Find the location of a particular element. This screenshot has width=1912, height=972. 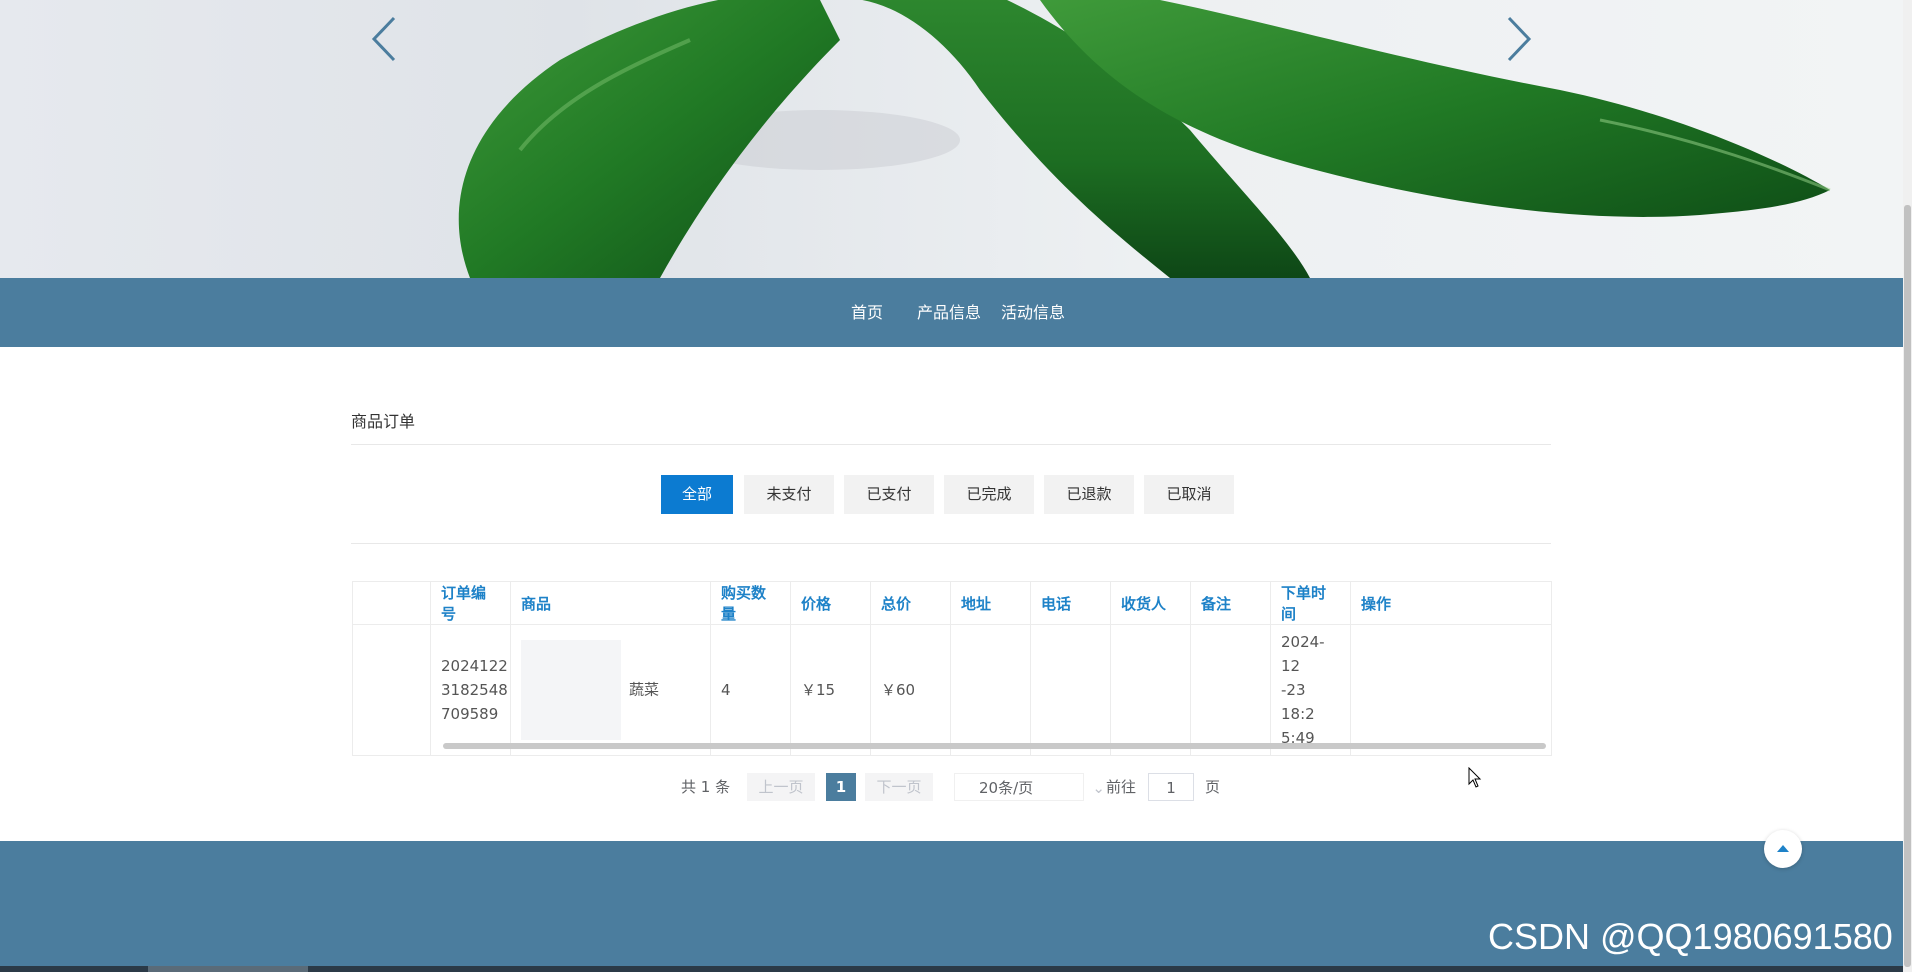

header-price: 价格 is located at coordinates (830, 603).